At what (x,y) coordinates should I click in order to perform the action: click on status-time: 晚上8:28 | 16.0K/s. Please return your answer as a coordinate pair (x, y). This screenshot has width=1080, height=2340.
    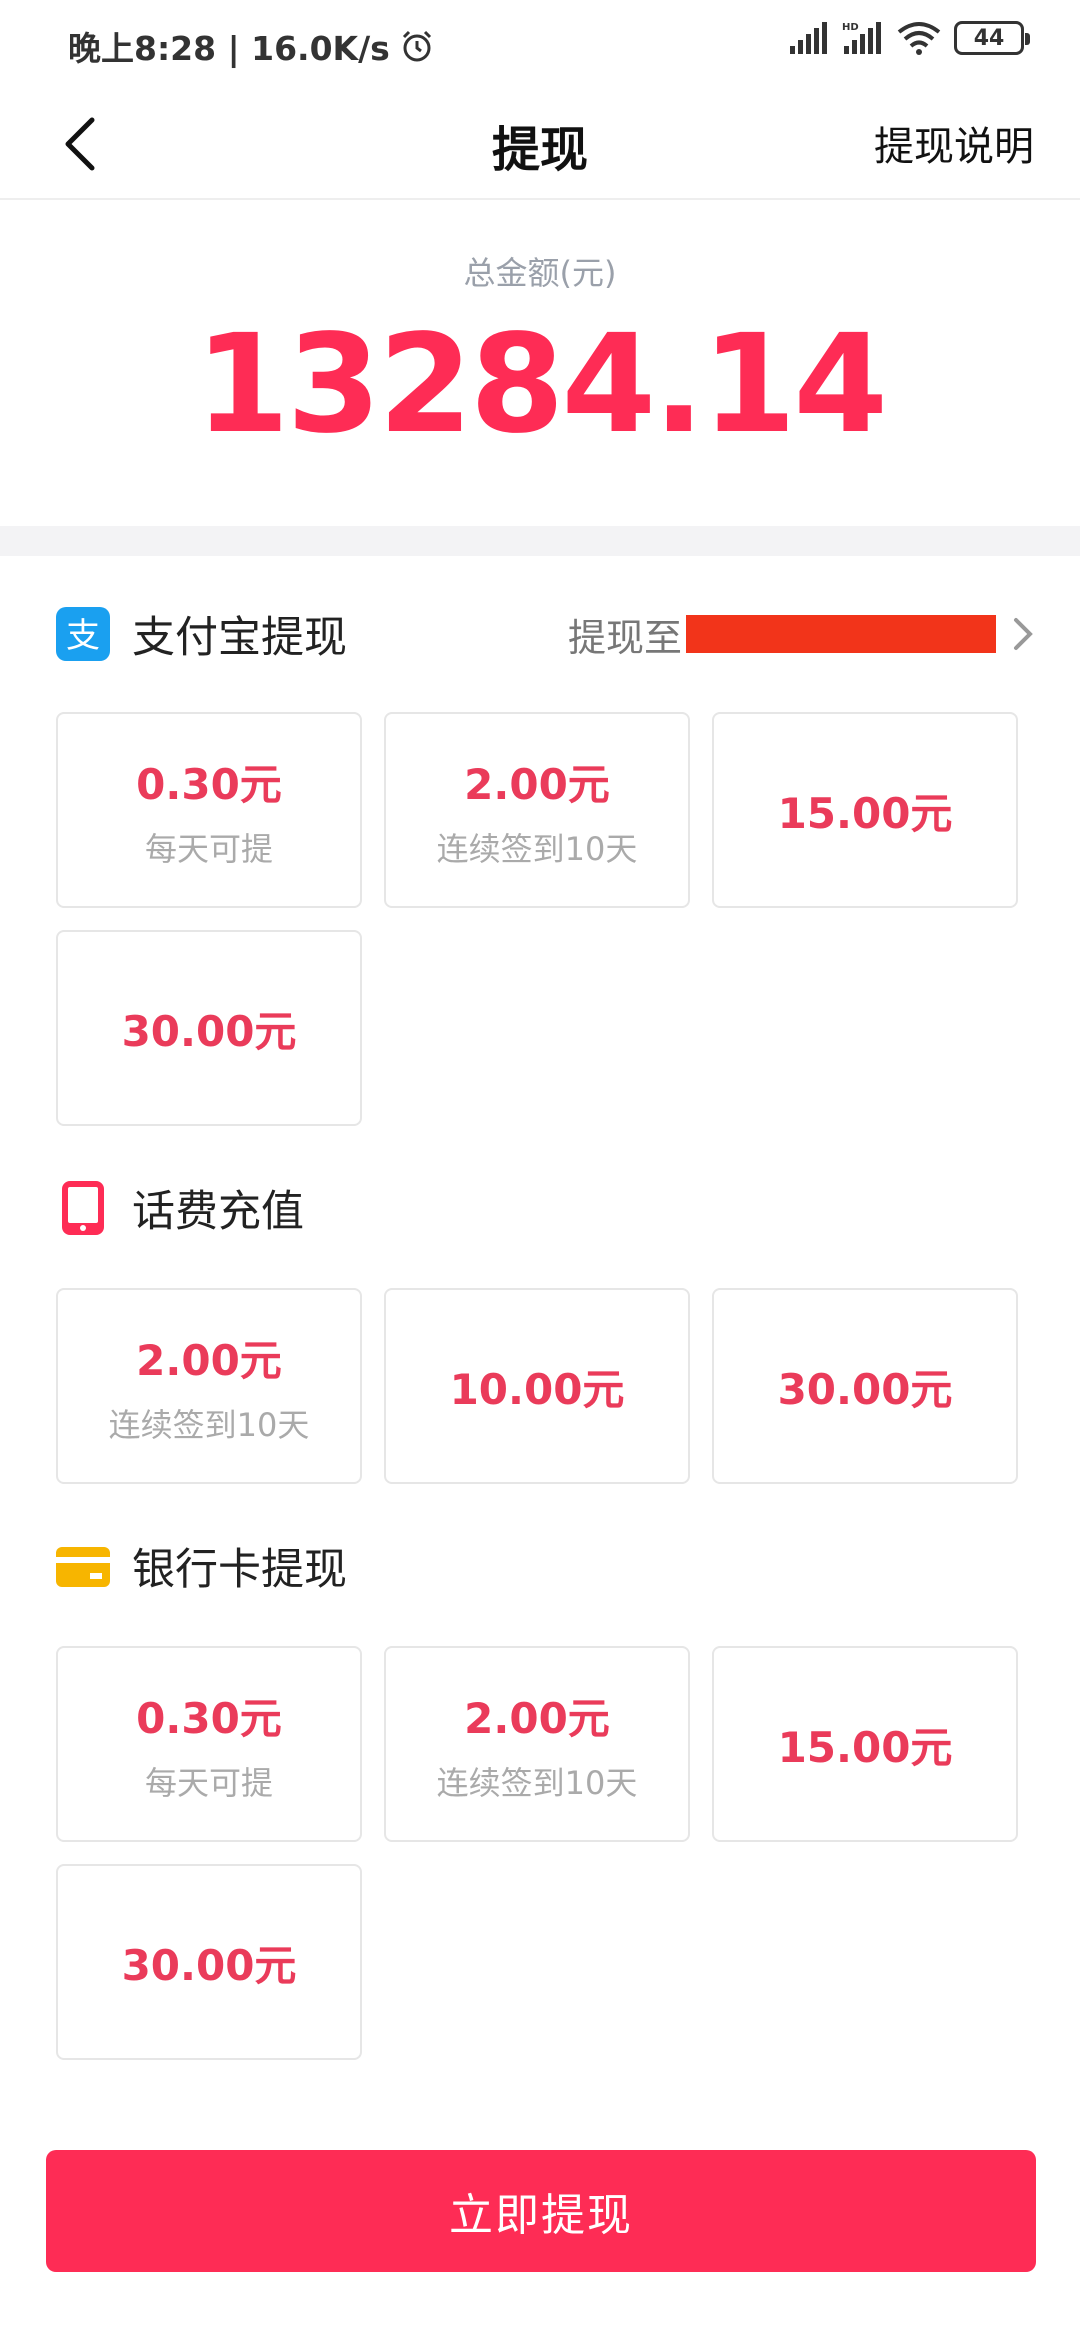
    Looking at the image, I should click on (251, 46).